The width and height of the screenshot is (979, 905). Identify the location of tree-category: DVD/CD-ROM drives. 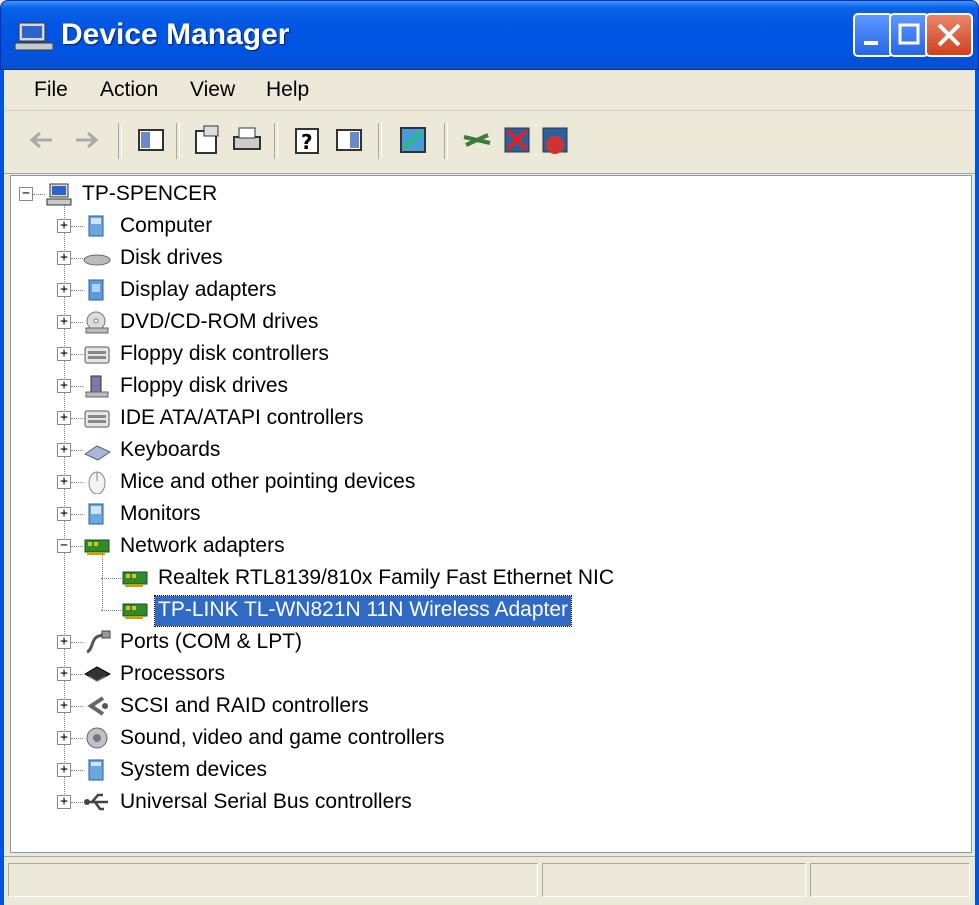
(219, 323).